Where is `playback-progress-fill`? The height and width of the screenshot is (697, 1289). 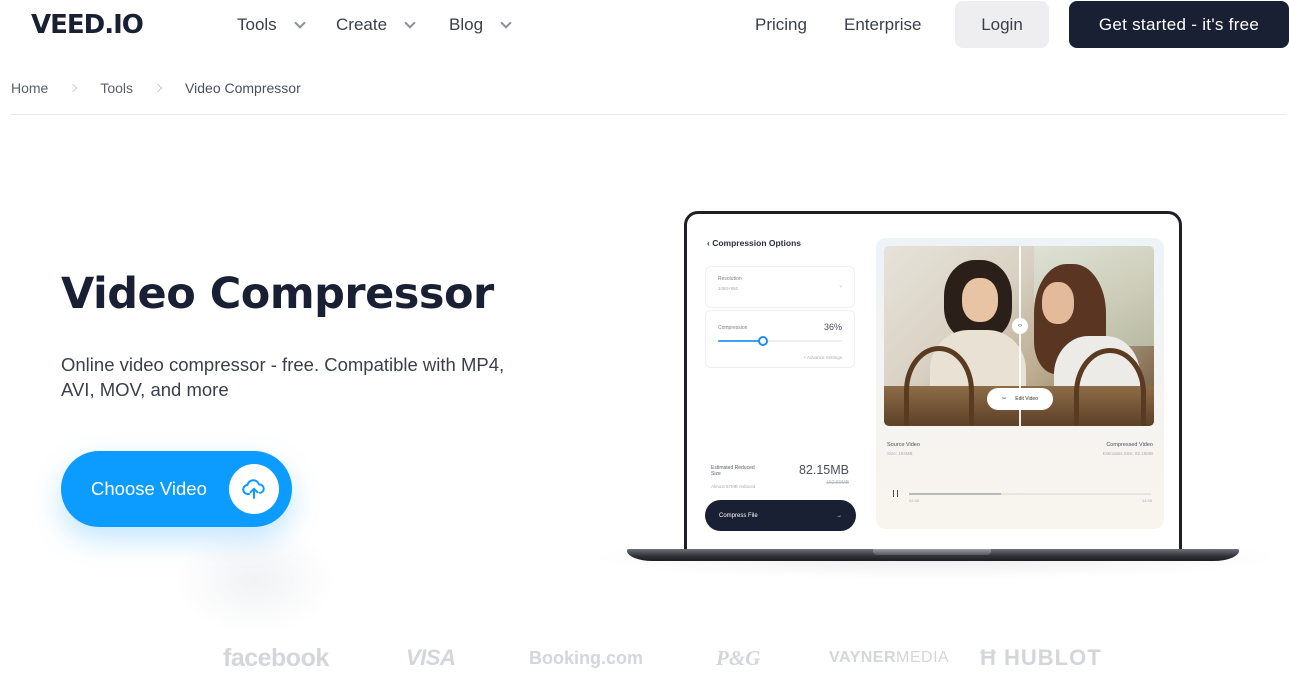 playback-progress-fill is located at coordinates (955, 494).